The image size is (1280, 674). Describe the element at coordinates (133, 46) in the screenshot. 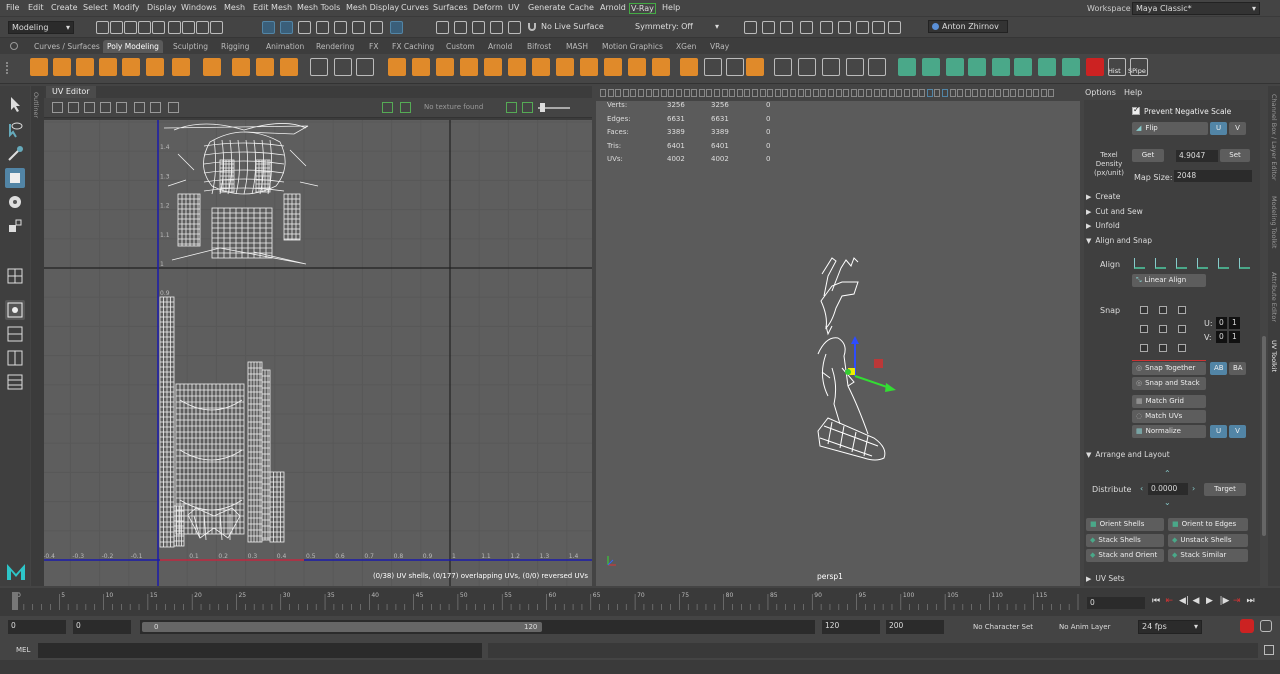

I see `tab-poly-modeling: Poly Modeling` at that location.